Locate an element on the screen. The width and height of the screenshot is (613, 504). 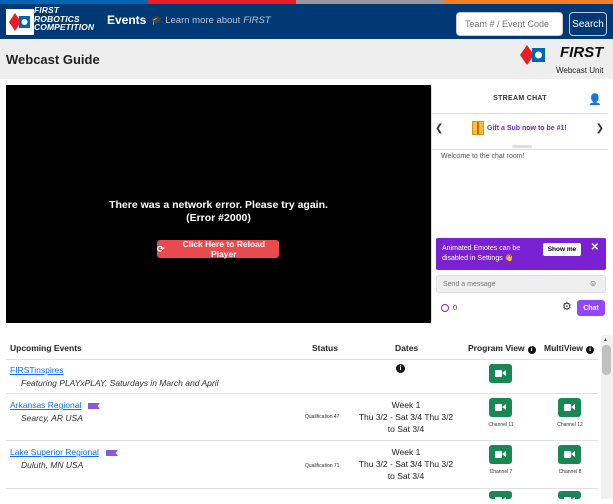
event-link: Arkansas Regional is located at coordinates (45, 405).